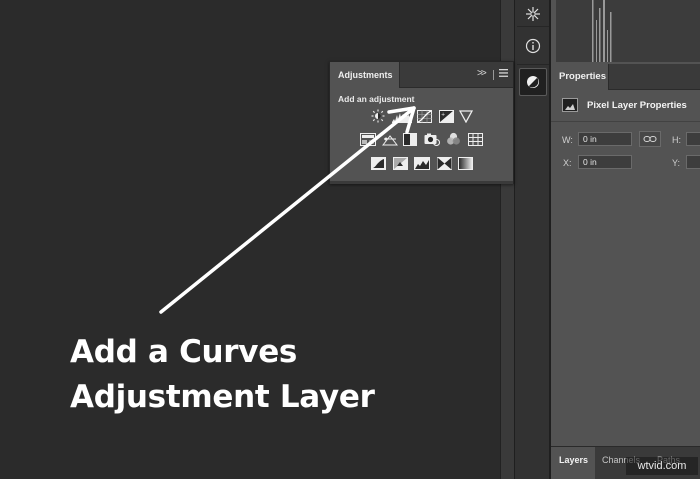 Image resolution: width=700 pixels, height=479 pixels. I want to click on invert-icon, so click(378, 163).